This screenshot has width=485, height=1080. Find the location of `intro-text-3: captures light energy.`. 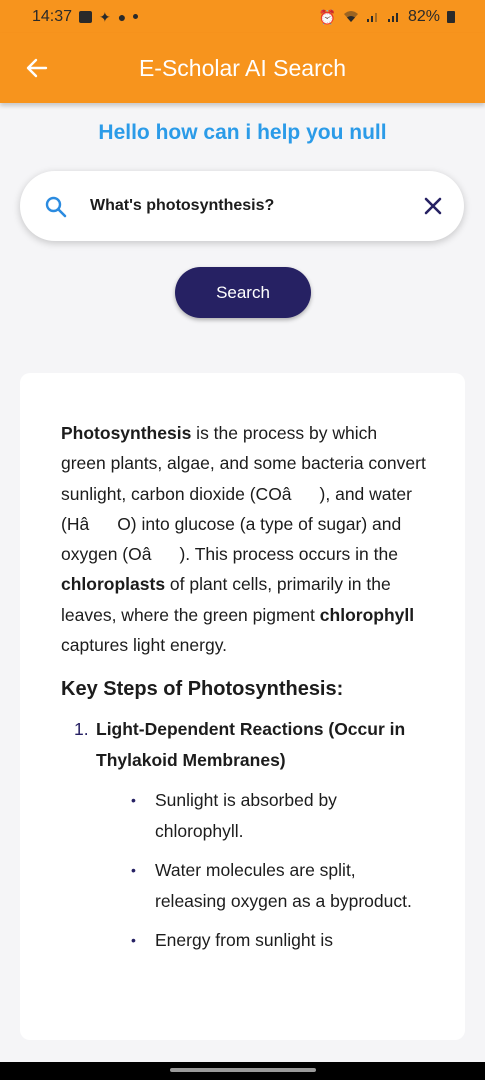

intro-text-3: captures light energy. is located at coordinates (144, 645).